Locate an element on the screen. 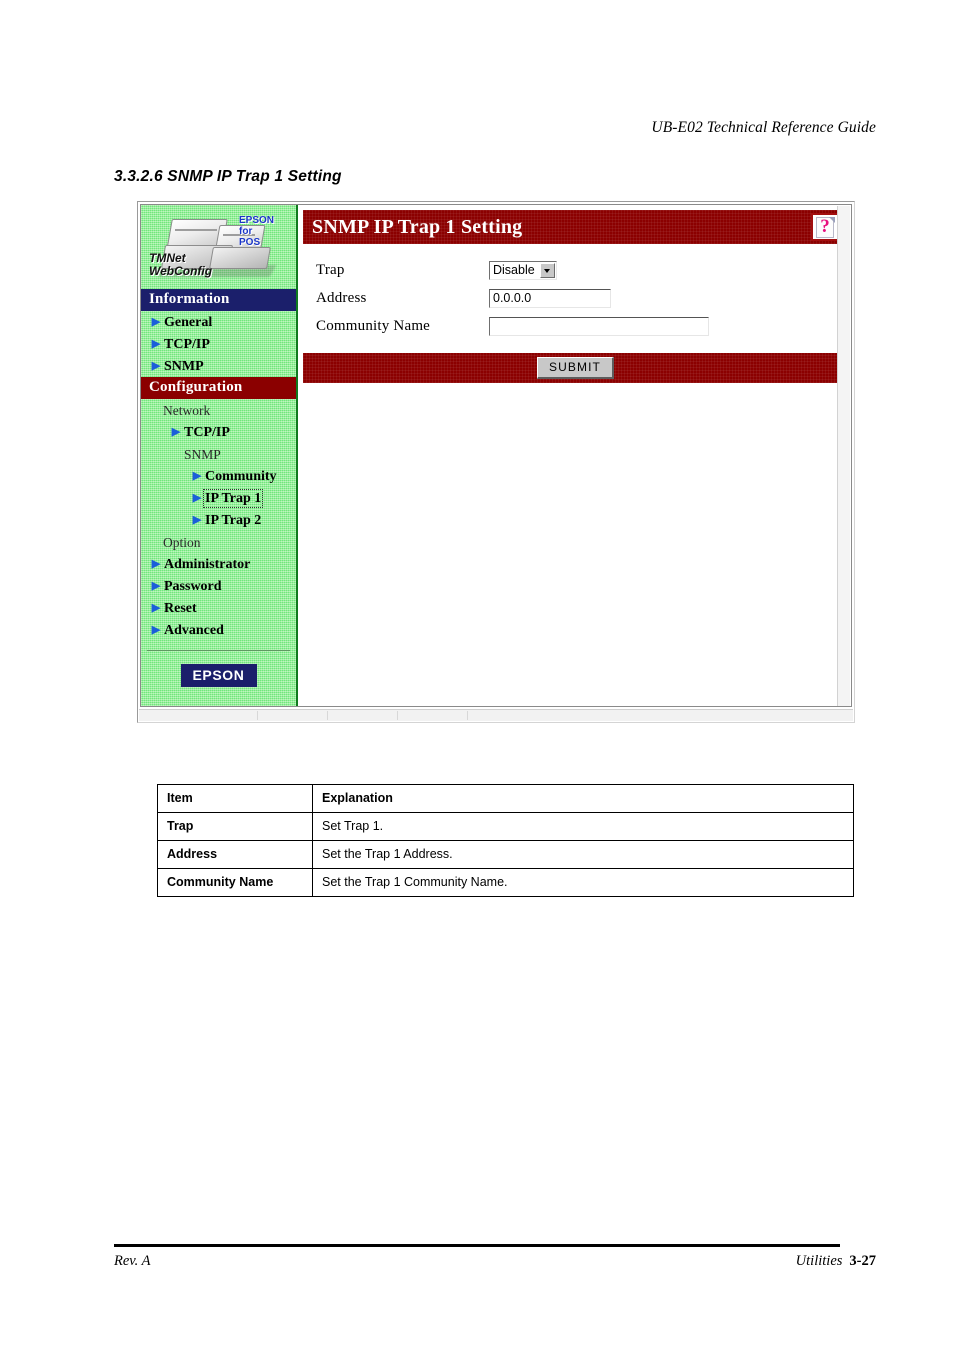 Image resolution: width=954 pixels, height=1351 pixels. sidebar-group-network: Network is located at coordinates (187, 410).